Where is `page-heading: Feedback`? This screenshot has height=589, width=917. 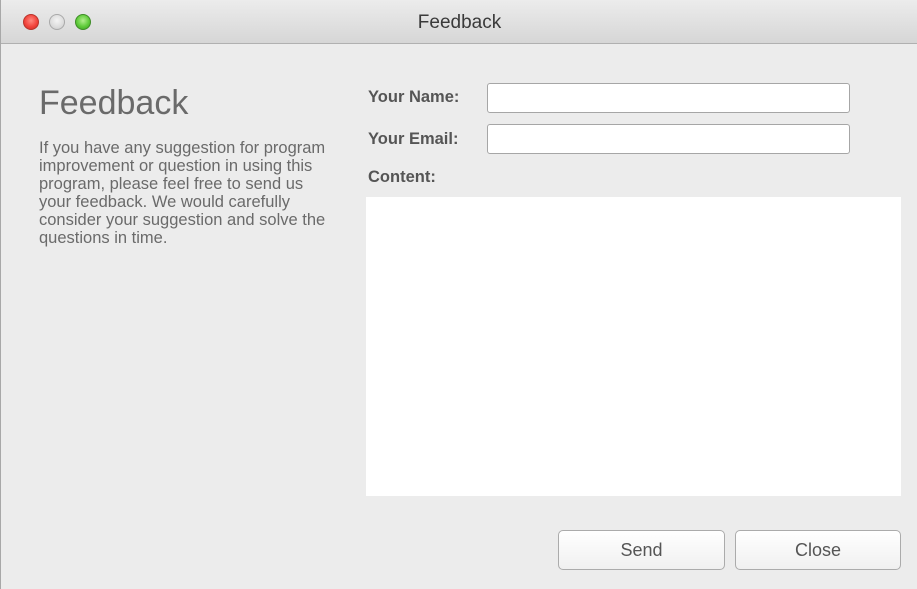 page-heading: Feedback is located at coordinates (114, 103).